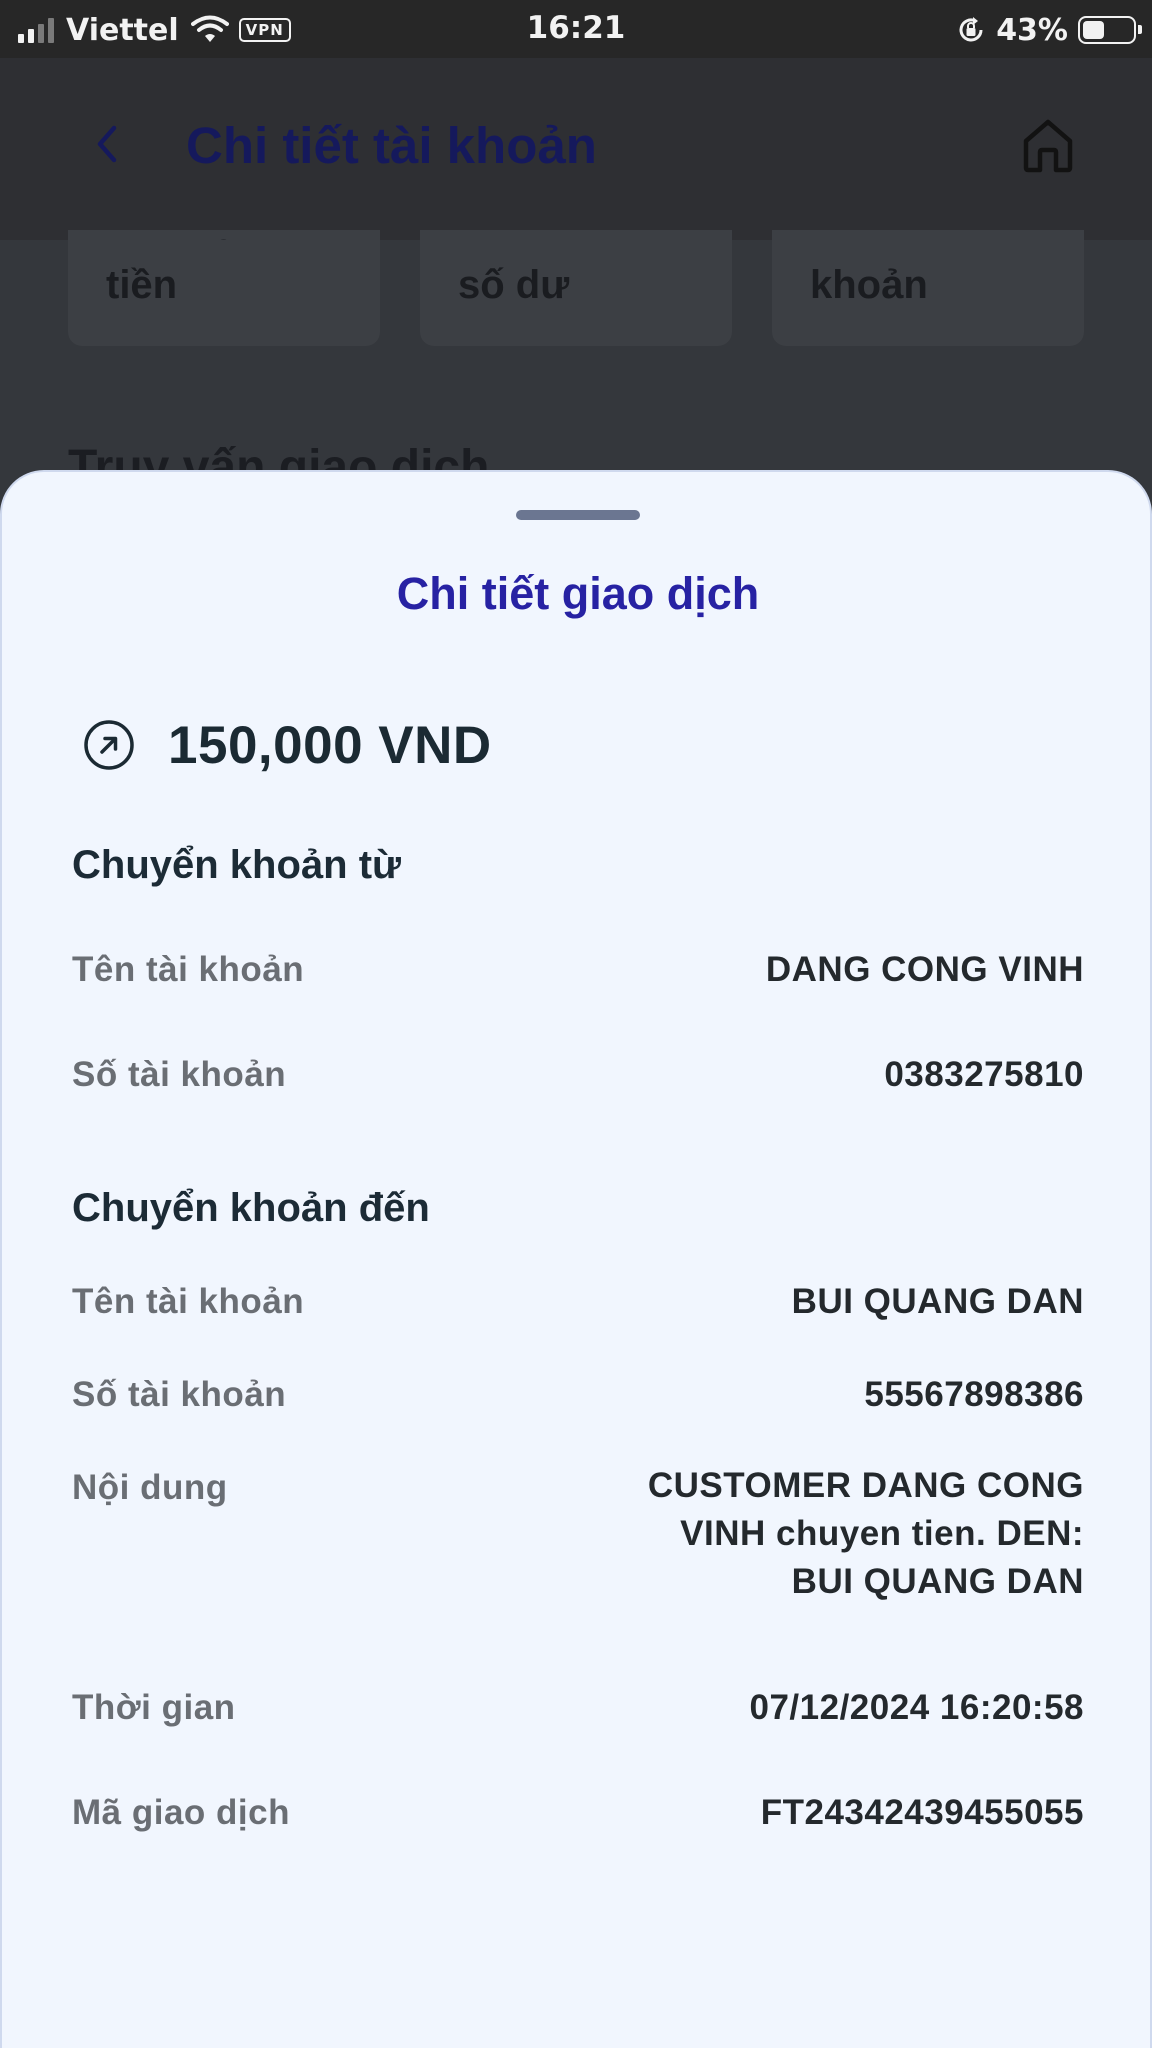 The height and width of the screenshot is (2048, 1152). What do you see at coordinates (937, 1581) in the screenshot?
I see `content-line: BUI QUANG DAN` at bounding box center [937, 1581].